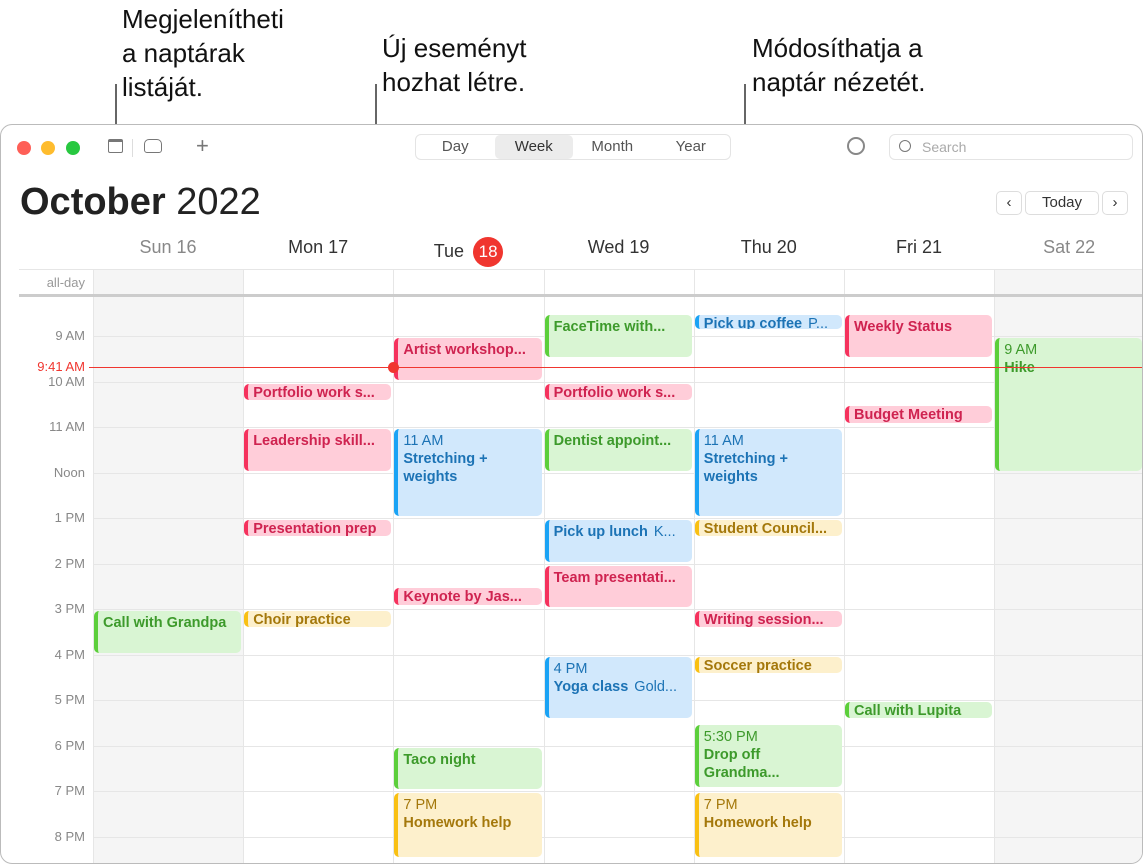 This screenshot has width=1144, height=864. What do you see at coordinates (612, 147) in the screenshot?
I see `tab-month: Month` at bounding box center [612, 147].